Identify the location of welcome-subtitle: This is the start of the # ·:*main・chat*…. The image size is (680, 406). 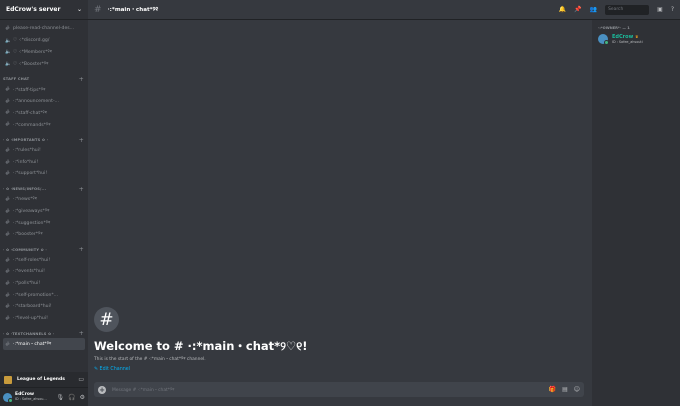
(150, 359).